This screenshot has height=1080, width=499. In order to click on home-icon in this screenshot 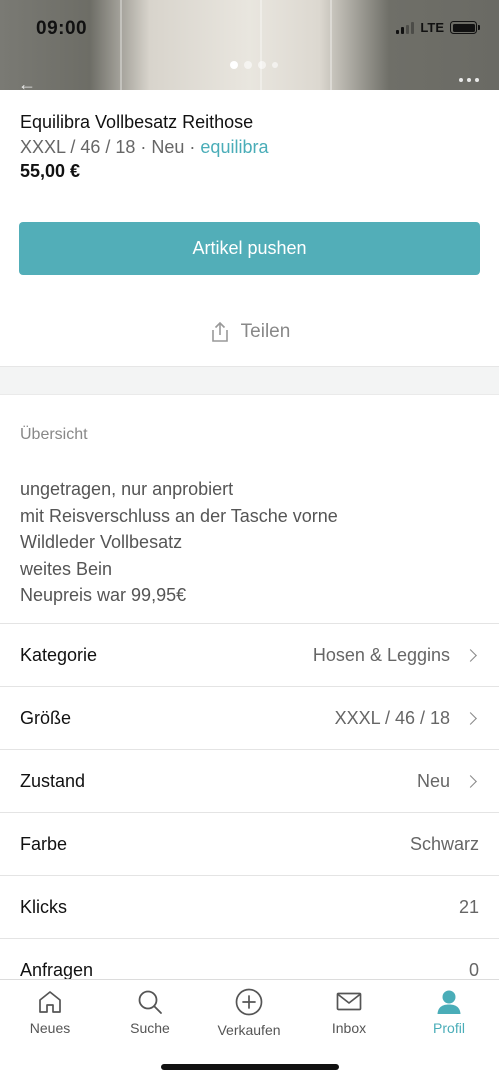, I will do `click(50, 1002)`.